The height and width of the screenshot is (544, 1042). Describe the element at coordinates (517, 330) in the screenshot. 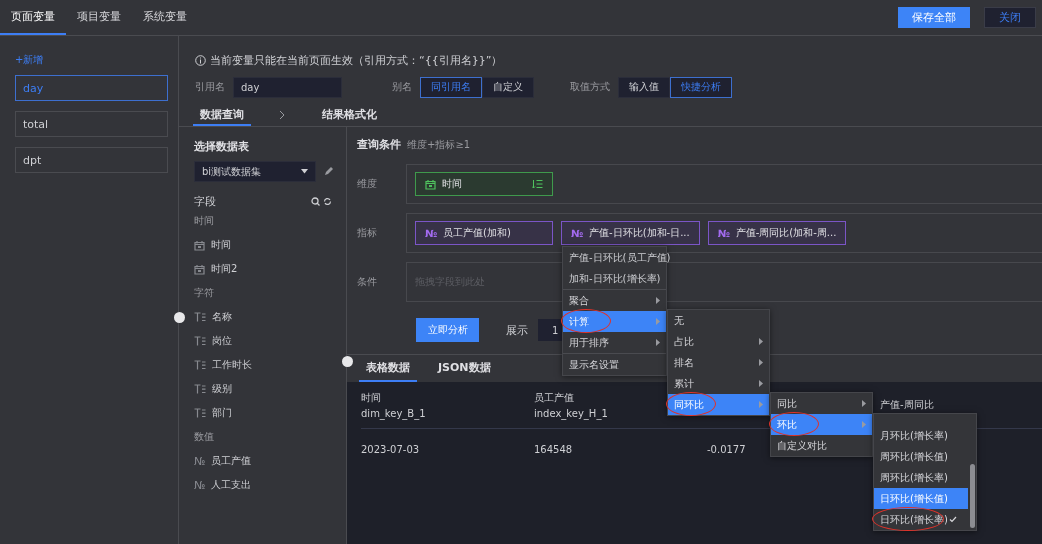

I see `show-label: 展示` at that location.